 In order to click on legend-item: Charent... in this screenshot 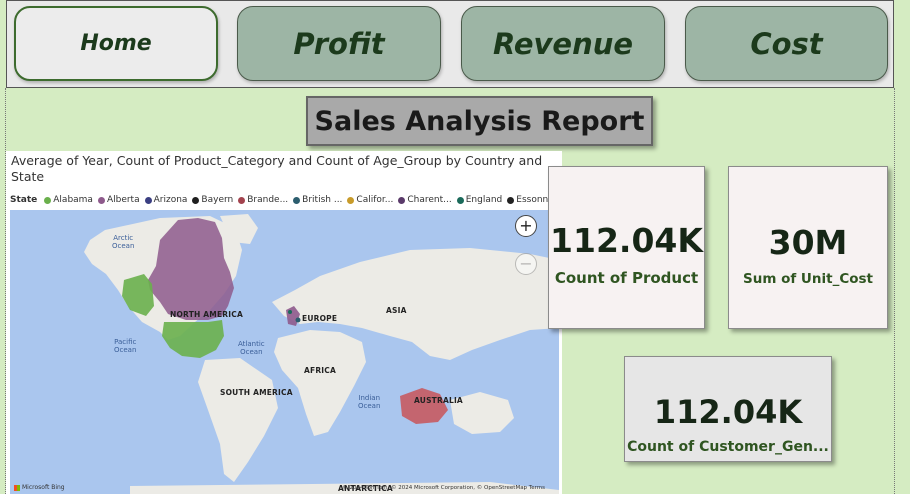, I will do `click(425, 200)`.